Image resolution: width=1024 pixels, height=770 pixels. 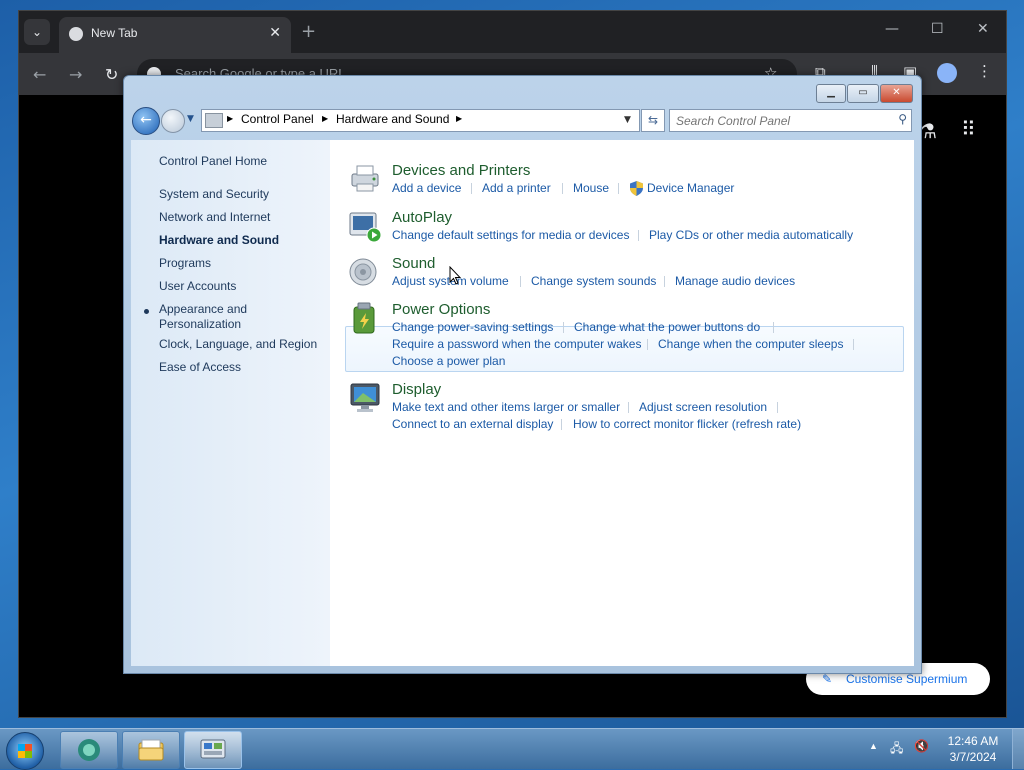 What do you see at coordinates (690, 188) in the screenshot?
I see `device-manager-link: Device Manager` at bounding box center [690, 188].